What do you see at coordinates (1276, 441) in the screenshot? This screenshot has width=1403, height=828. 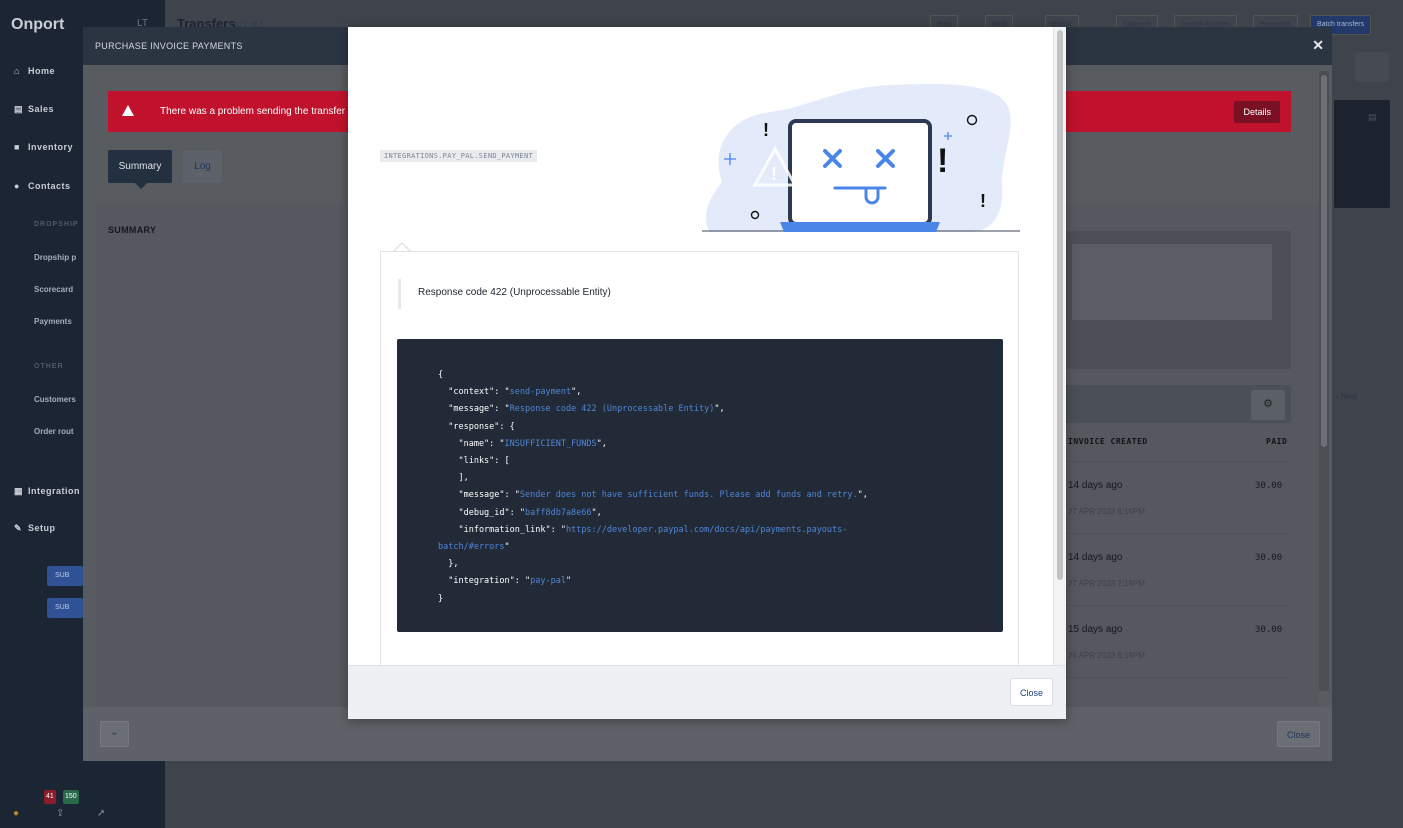 I see `column-paid: PAID` at bounding box center [1276, 441].